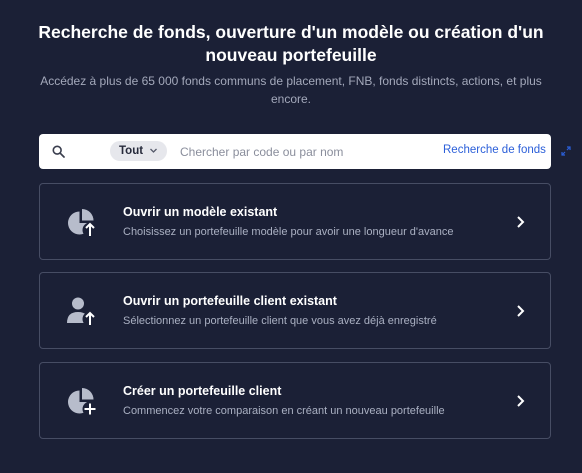 The image size is (582, 473). Describe the element at coordinates (82, 312) in the screenshot. I see `user-arrow-icon` at that location.